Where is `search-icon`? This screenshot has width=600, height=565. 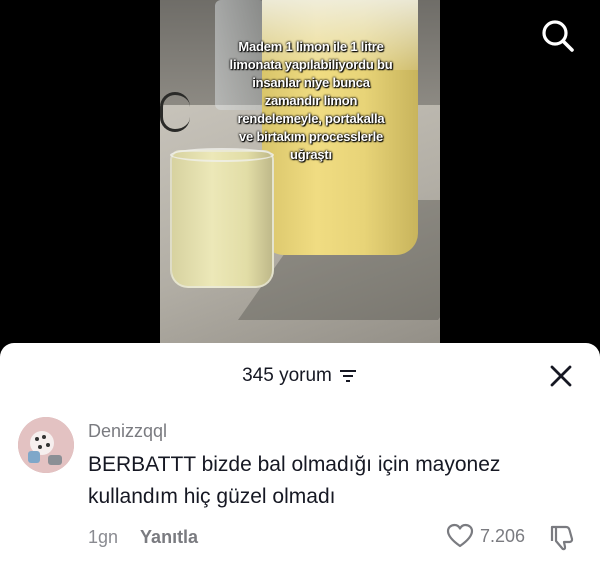 search-icon is located at coordinates (558, 36).